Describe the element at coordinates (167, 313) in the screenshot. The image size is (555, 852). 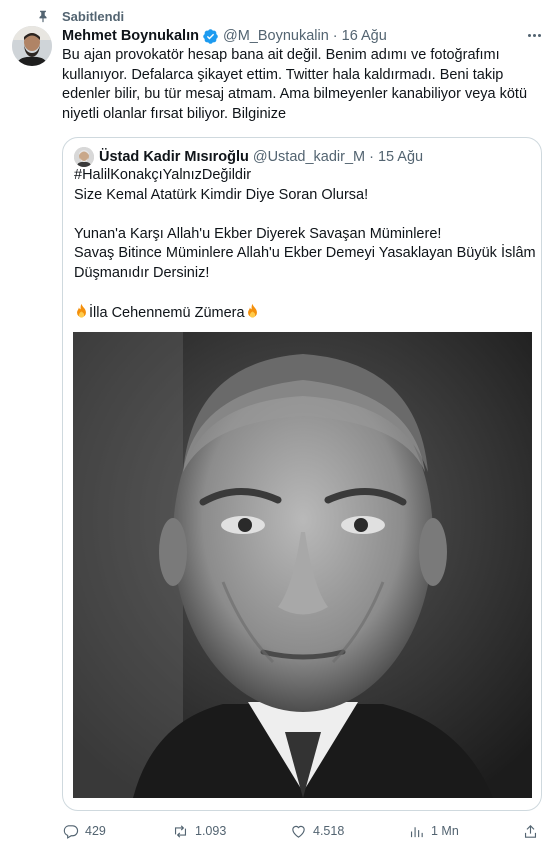
I see `quote-line-text: İlla Cehennemü Zümera` at that location.